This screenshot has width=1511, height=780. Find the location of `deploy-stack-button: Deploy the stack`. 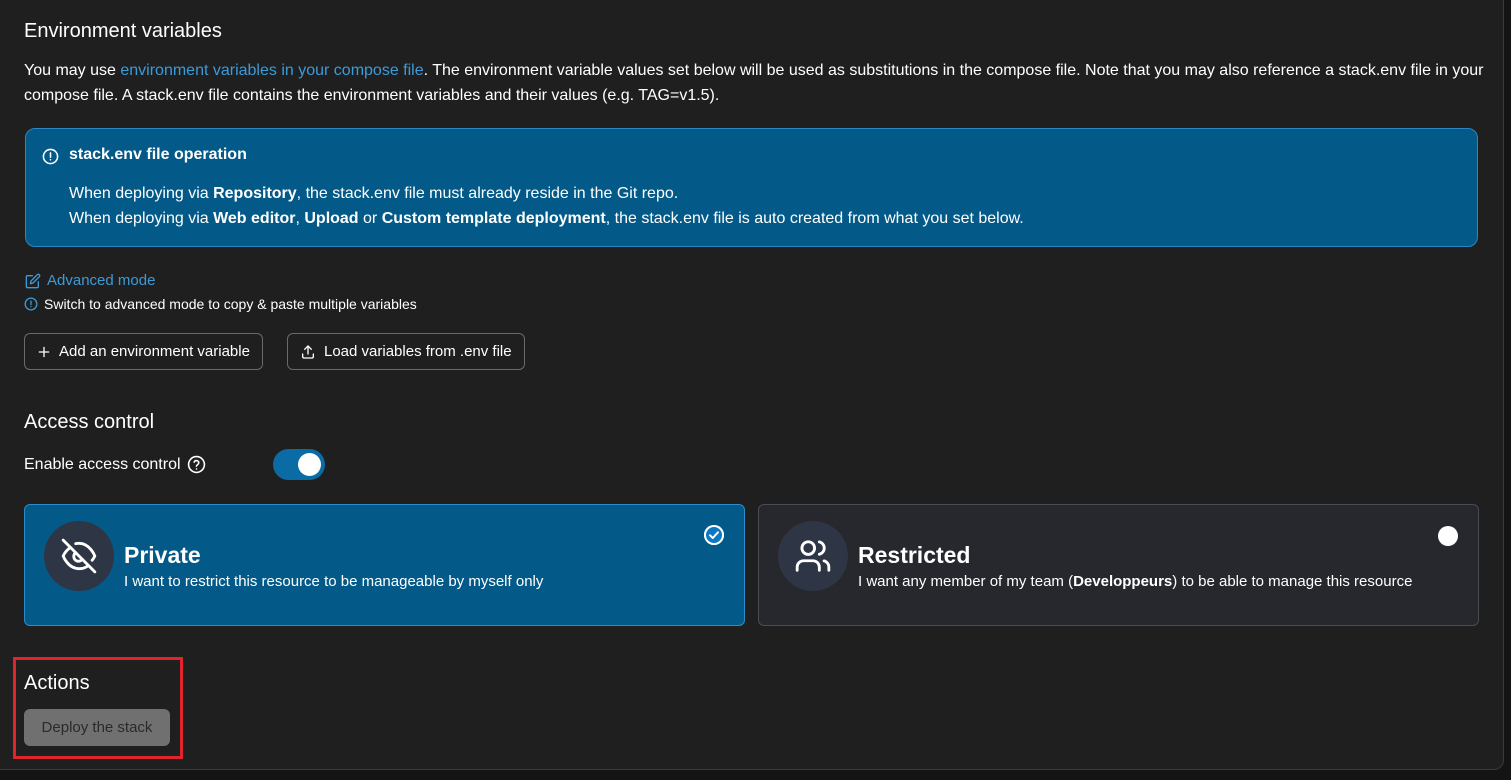

deploy-stack-button: Deploy the stack is located at coordinates (97, 727).